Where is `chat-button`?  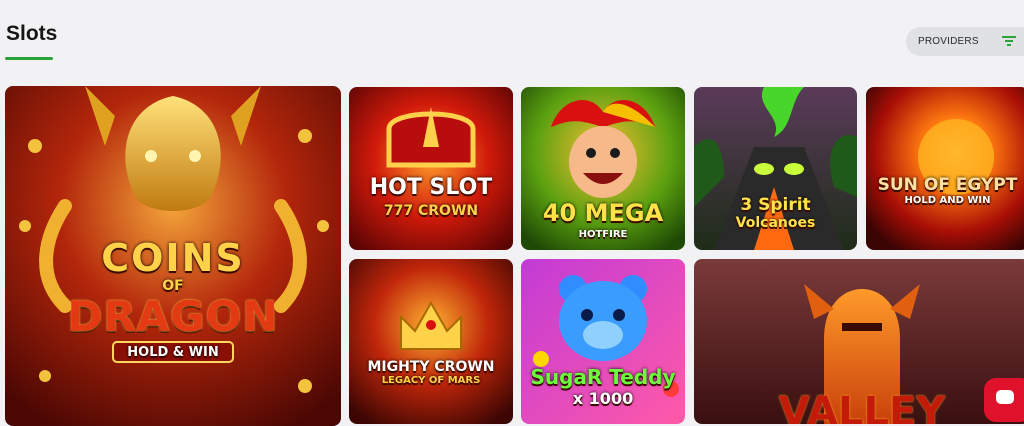
chat-button is located at coordinates (1004, 400).